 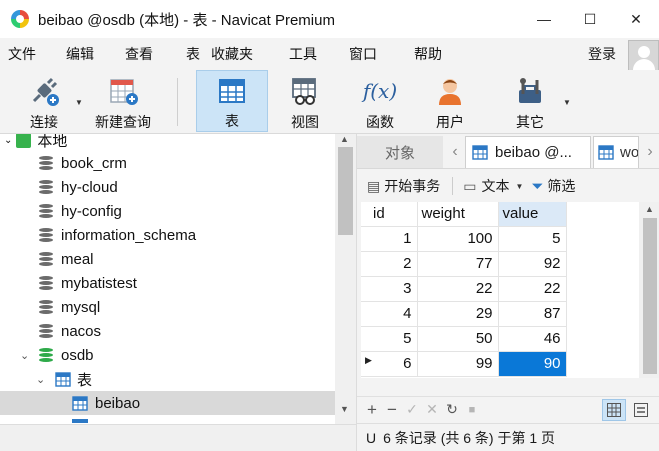 I want to click on cell-value: 5, so click(x=532, y=239).